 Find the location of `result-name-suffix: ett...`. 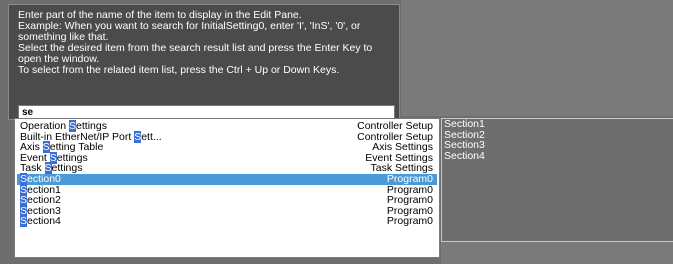

result-name-suffix: ett... is located at coordinates (151, 136).